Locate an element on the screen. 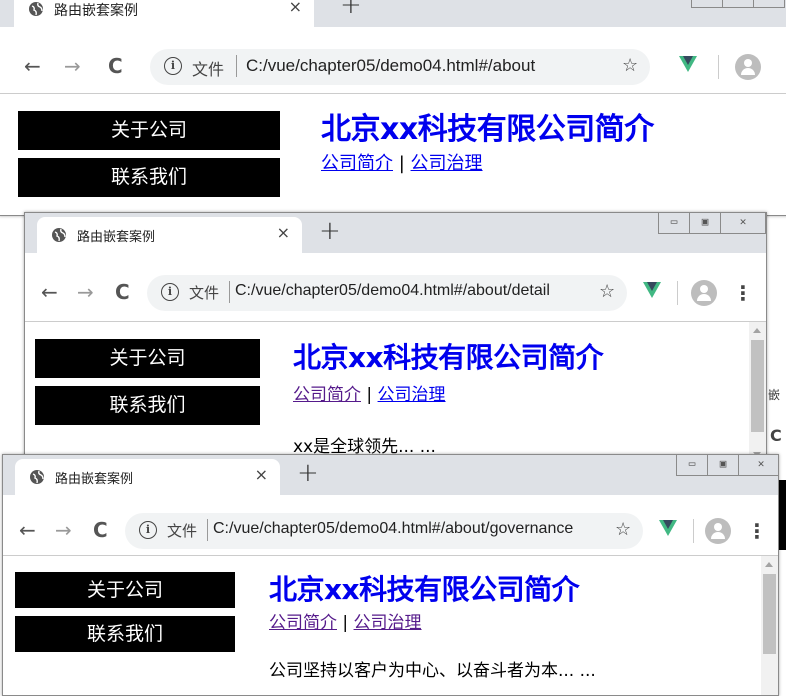  background-window-reload-fragment: C is located at coordinates (776, 435).